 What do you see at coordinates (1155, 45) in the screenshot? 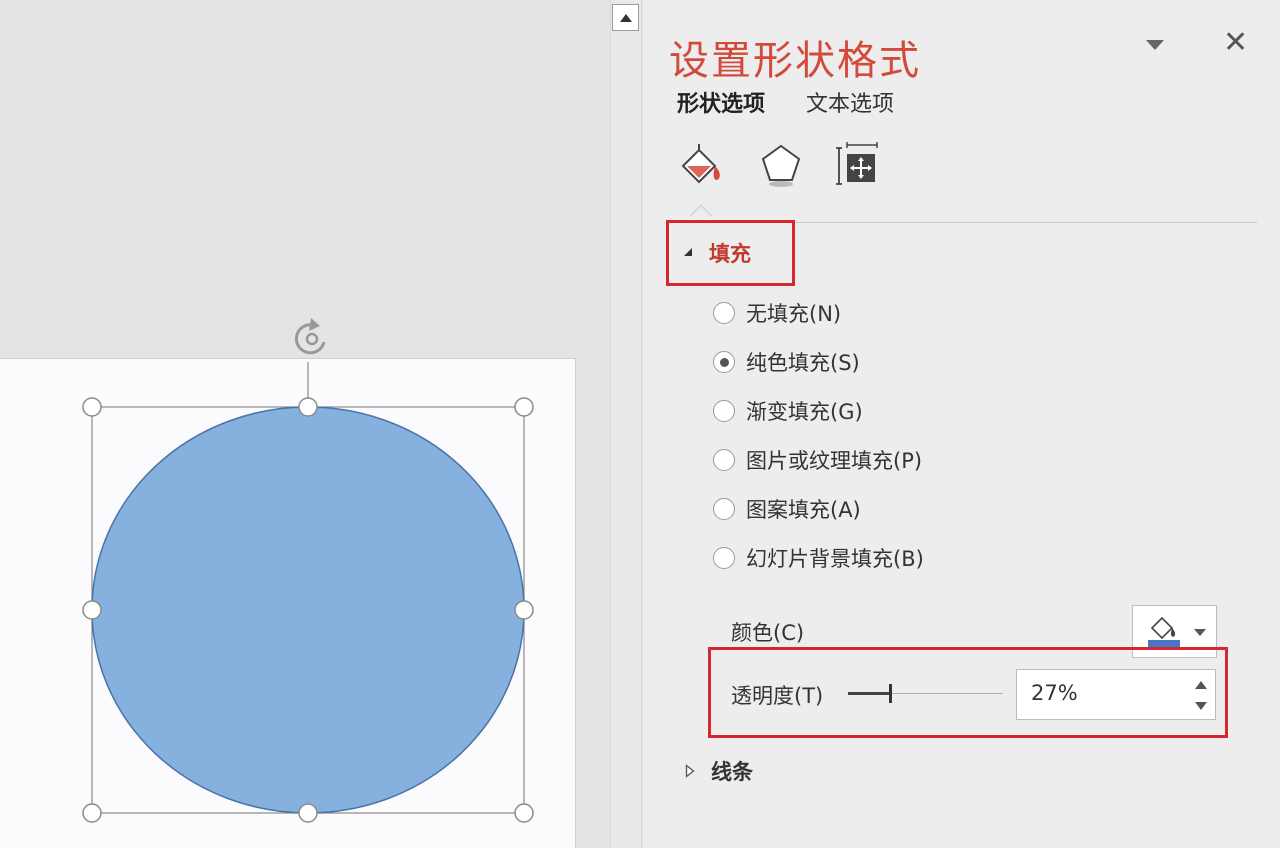
I see `dropdown-icon` at bounding box center [1155, 45].